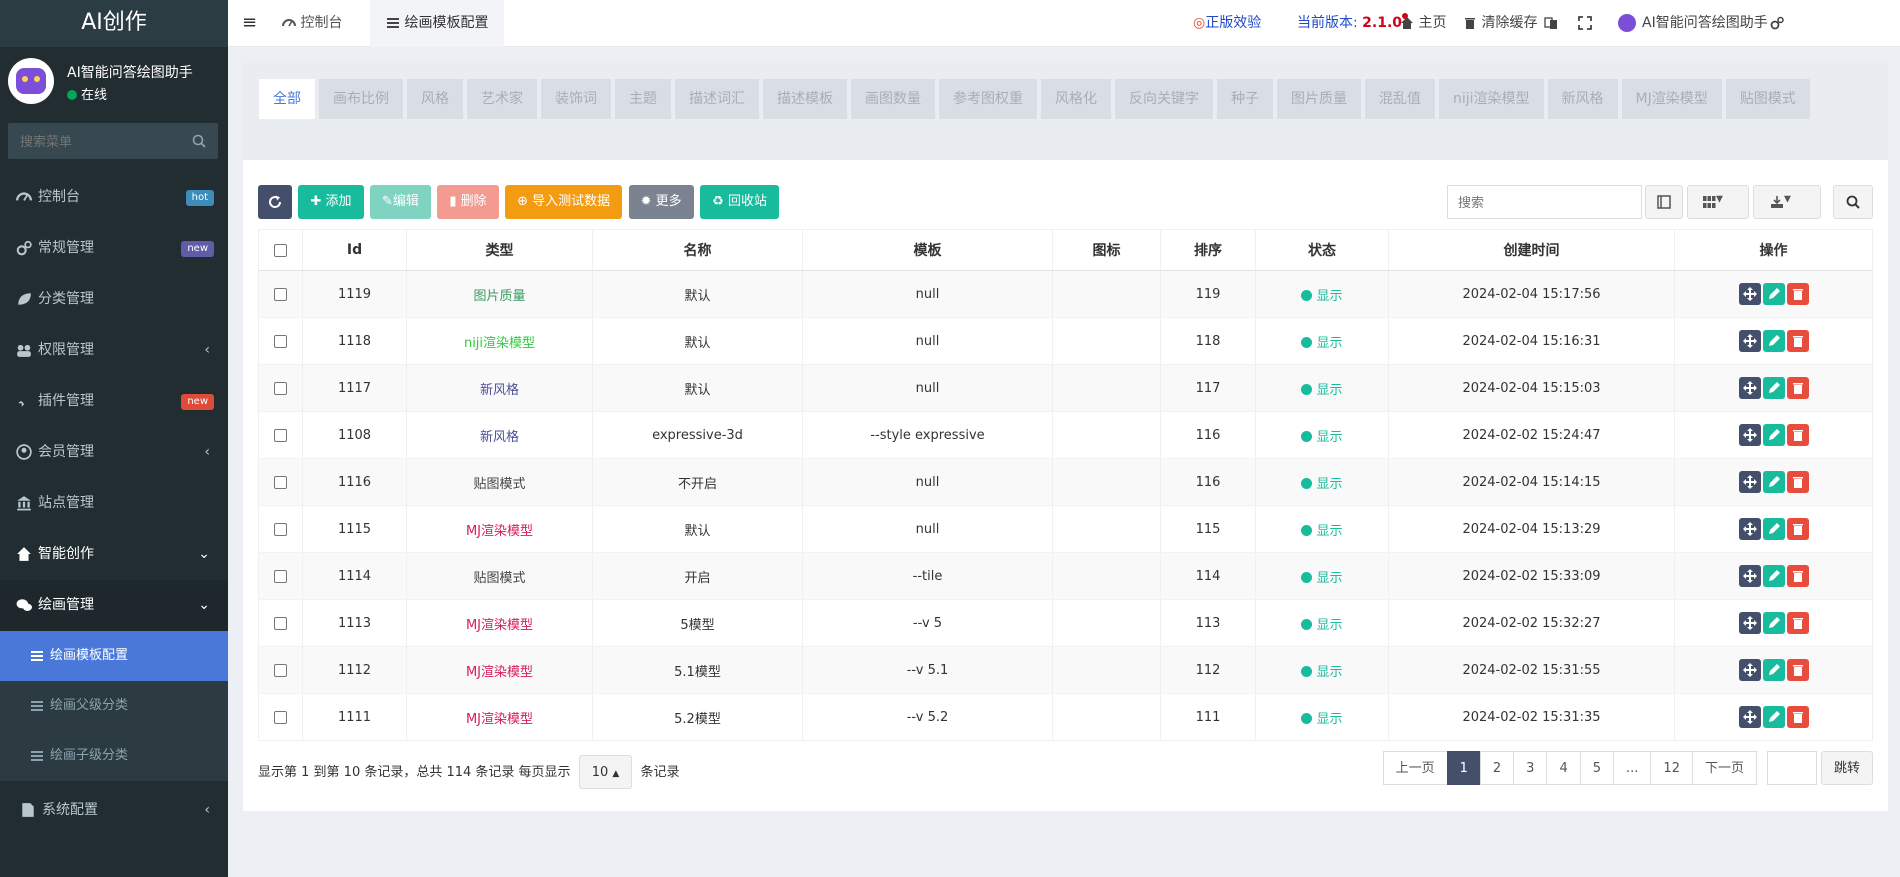 This screenshot has height=877, width=1900. What do you see at coordinates (1767, 99) in the screenshot?
I see `category-tab-18: 贴图模式` at bounding box center [1767, 99].